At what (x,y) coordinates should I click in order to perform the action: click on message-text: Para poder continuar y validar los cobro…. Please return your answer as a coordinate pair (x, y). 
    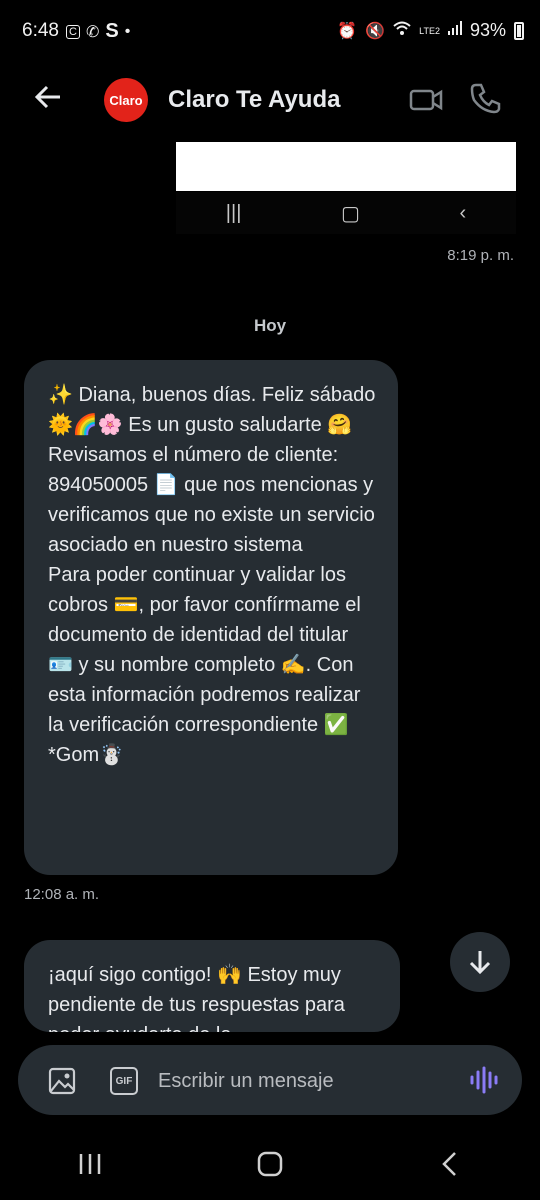
    Looking at the image, I should click on (204, 665).